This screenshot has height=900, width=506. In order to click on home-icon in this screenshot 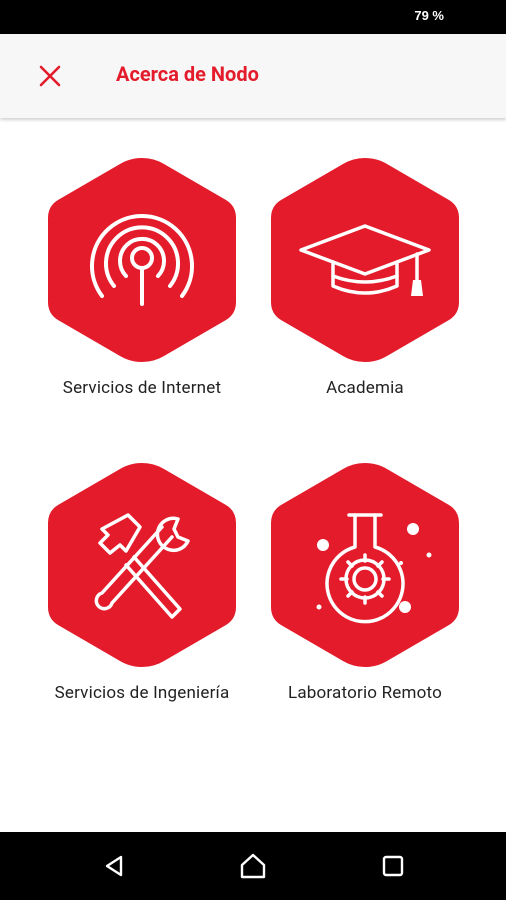, I will do `click(253, 866)`.